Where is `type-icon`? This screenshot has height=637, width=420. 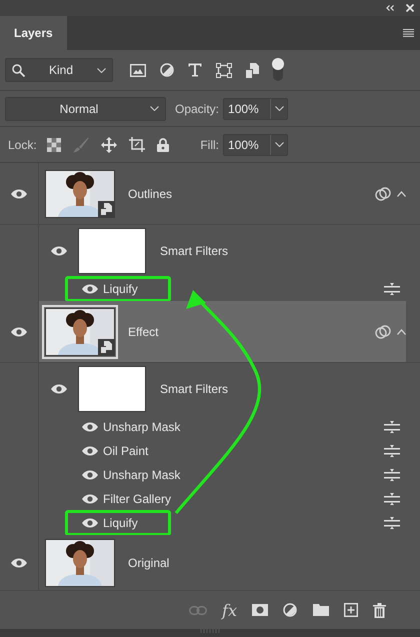 type-icon is located at coordinates (195, 70).